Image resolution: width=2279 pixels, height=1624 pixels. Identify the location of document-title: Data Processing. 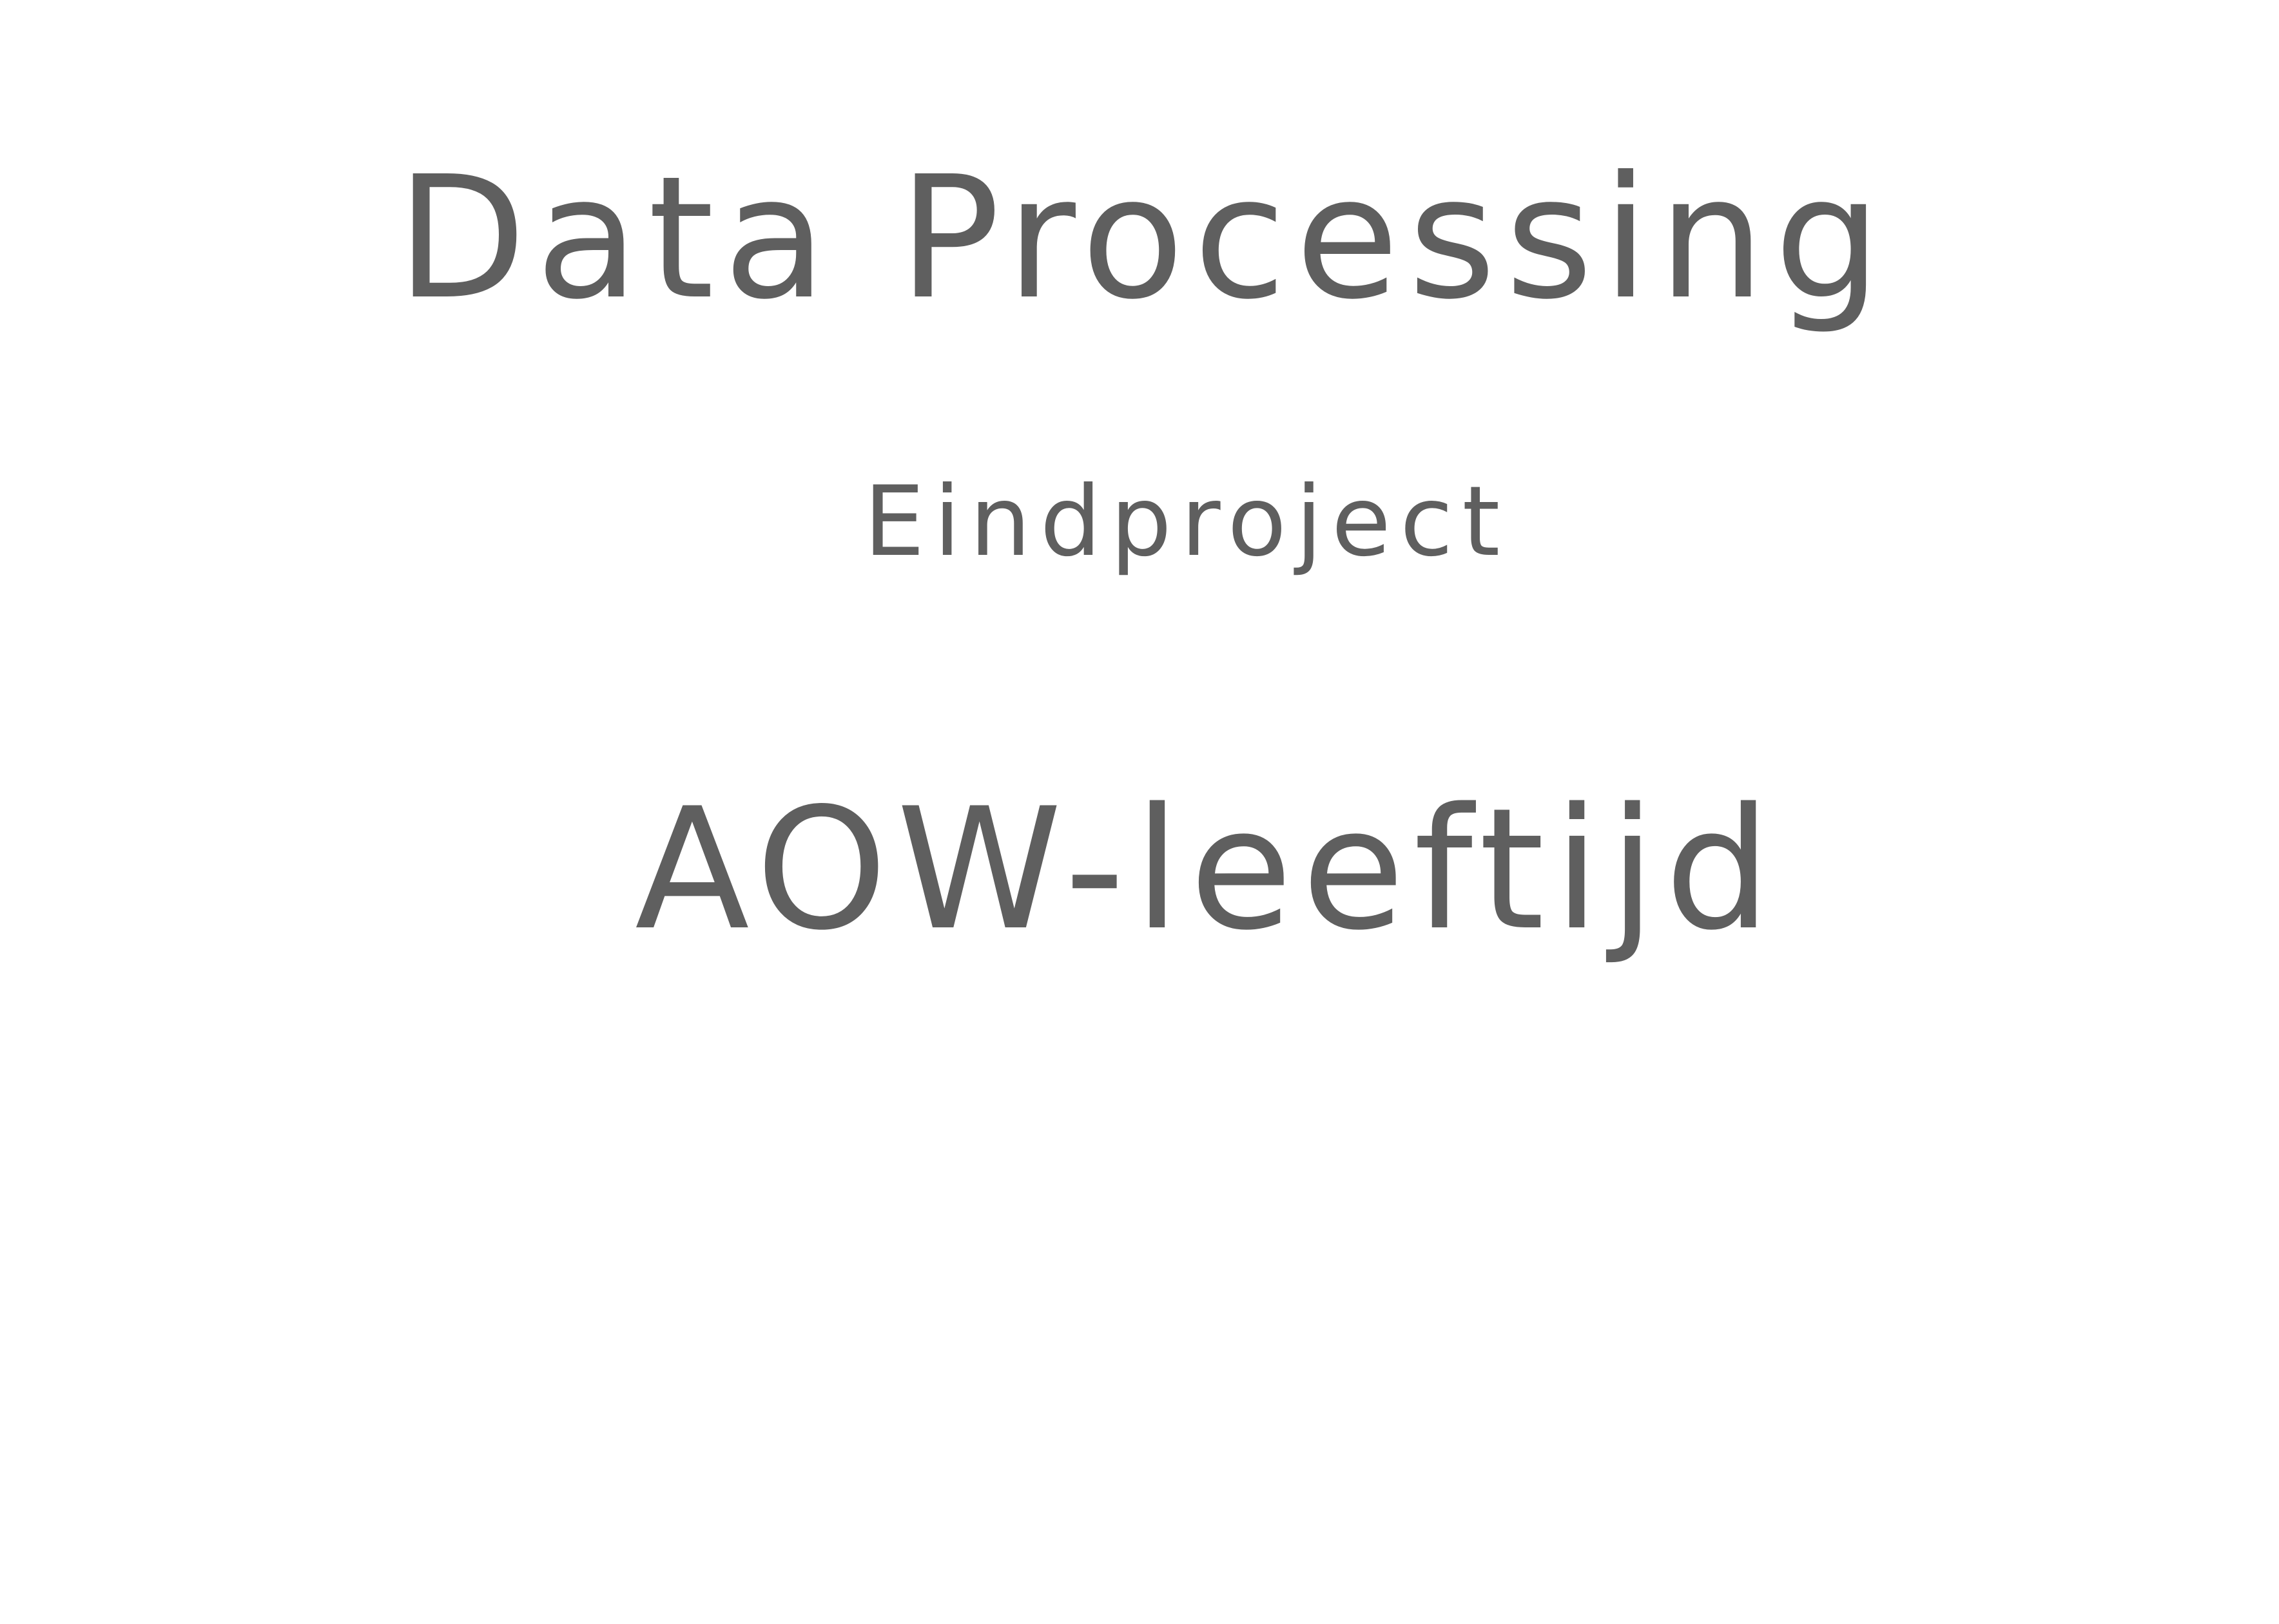
(1143, 238).